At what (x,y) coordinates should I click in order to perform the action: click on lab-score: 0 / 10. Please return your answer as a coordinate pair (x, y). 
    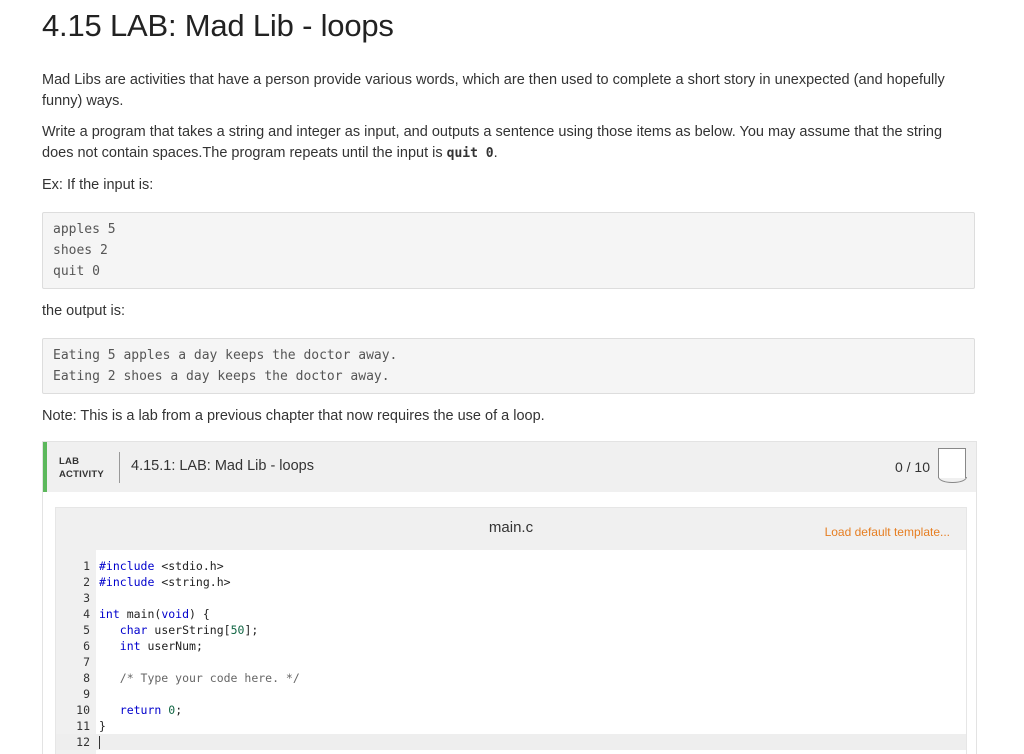
    Looking at the image, I should click on (912, 467).